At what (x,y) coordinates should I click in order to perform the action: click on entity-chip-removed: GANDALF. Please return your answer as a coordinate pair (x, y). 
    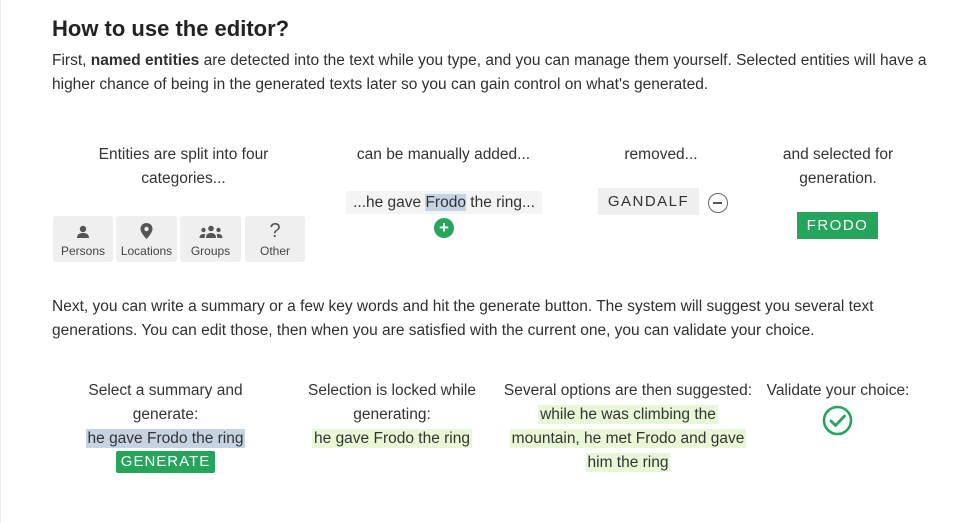
    Looking at the image, I should click on (648, 201).